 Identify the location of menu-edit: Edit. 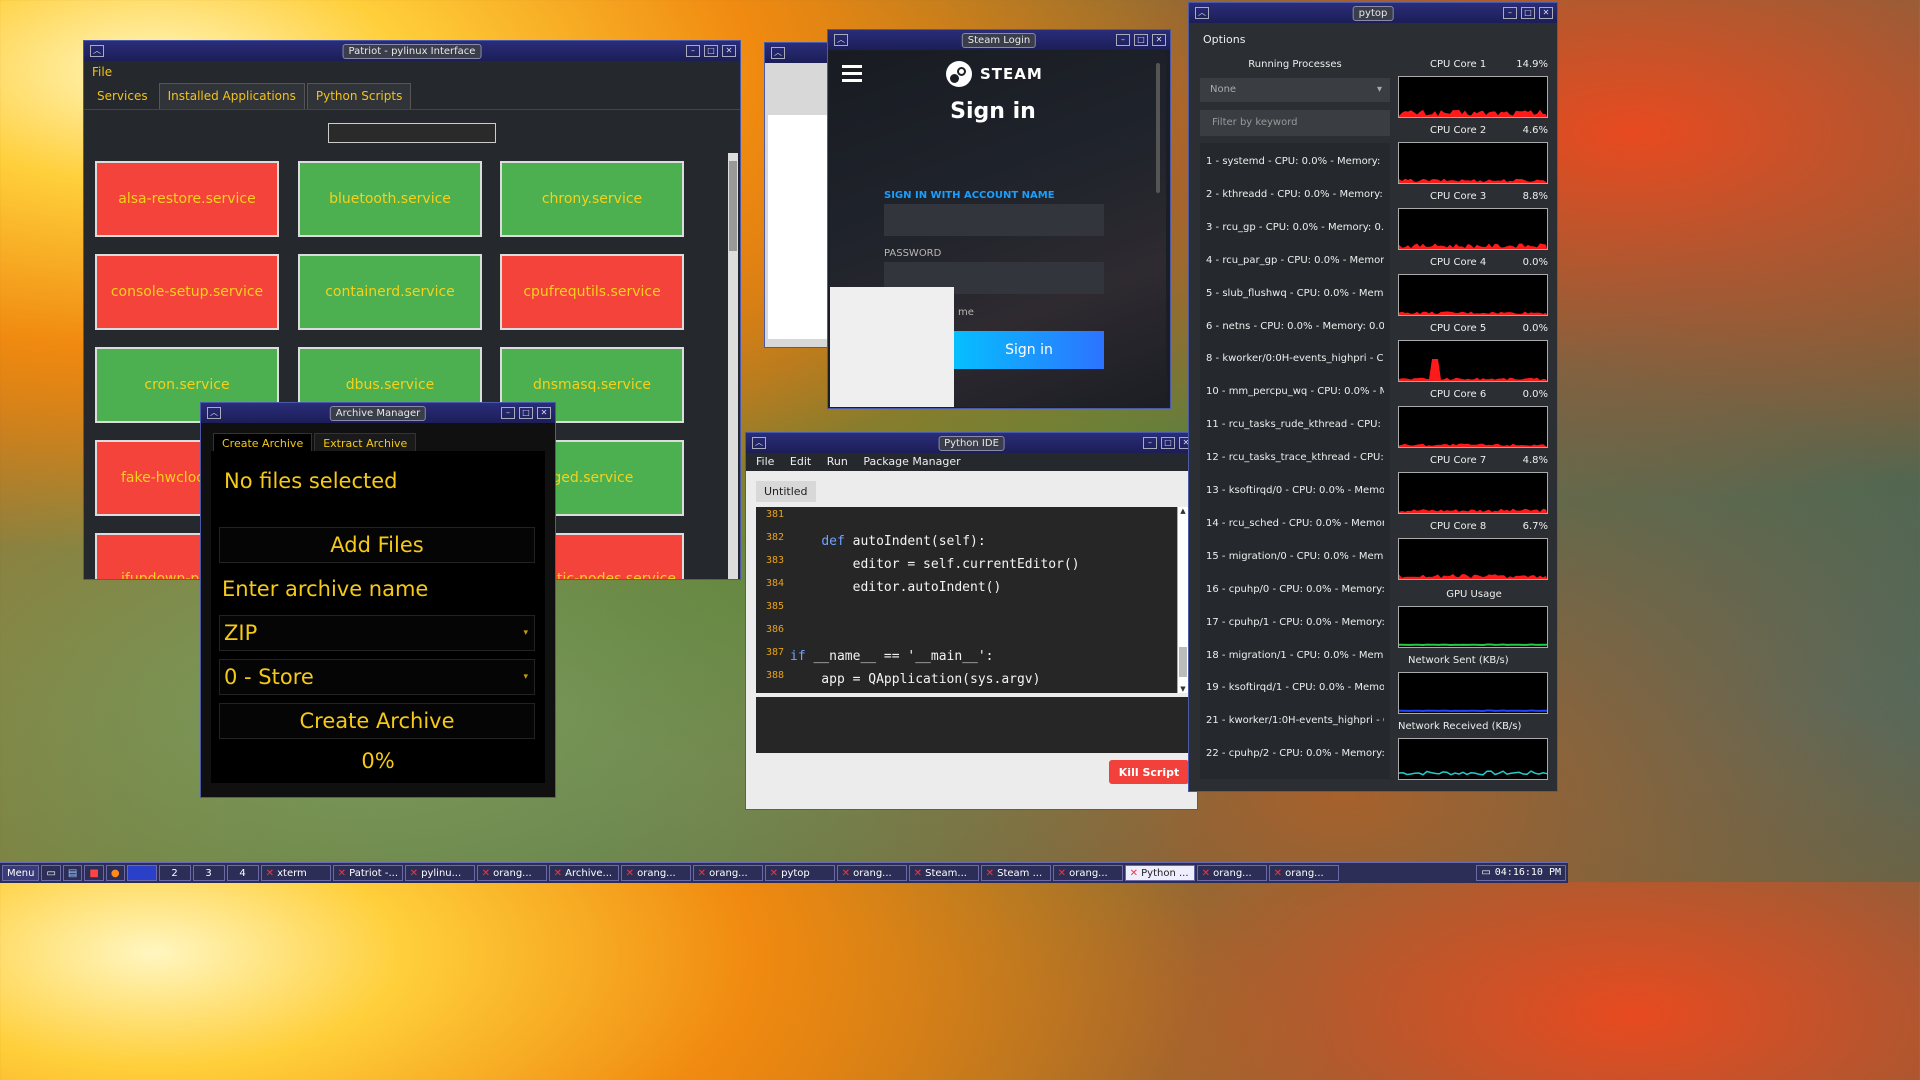
(800, 461).